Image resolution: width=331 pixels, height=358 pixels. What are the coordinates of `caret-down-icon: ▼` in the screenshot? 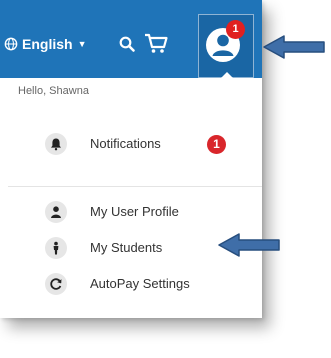 It's located at (82, 44).